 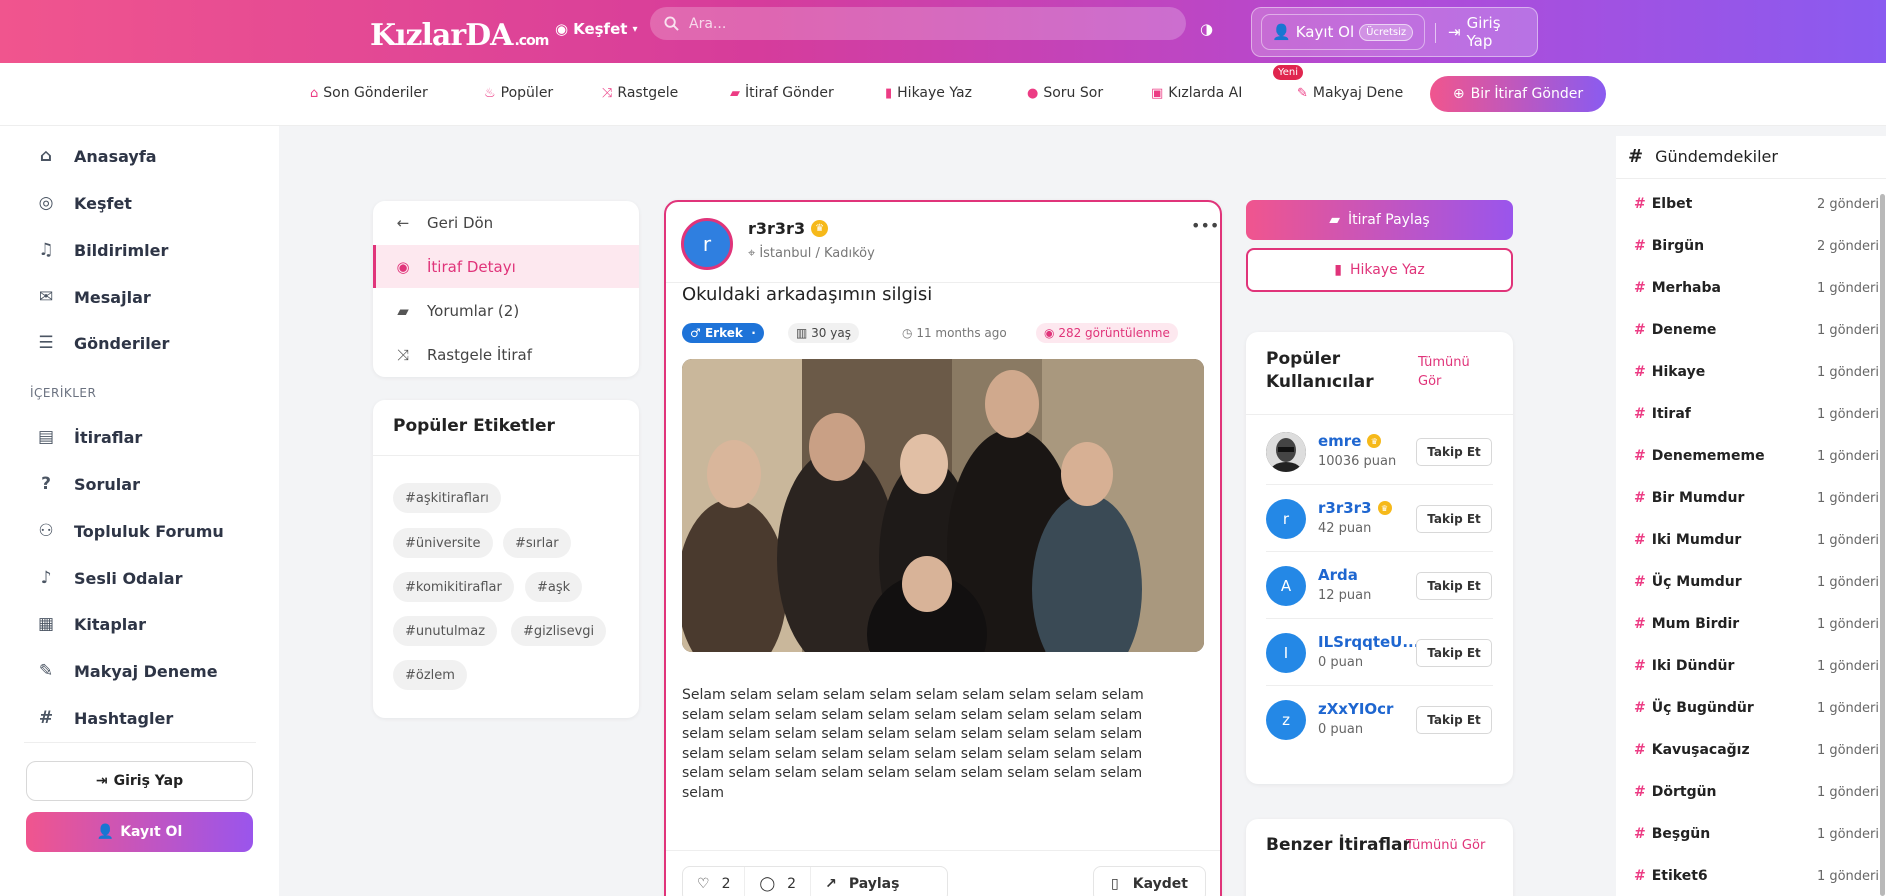 I want to click on nav-item-latest: ⌂ Son Gönderiler, so click(x=369, y=93).